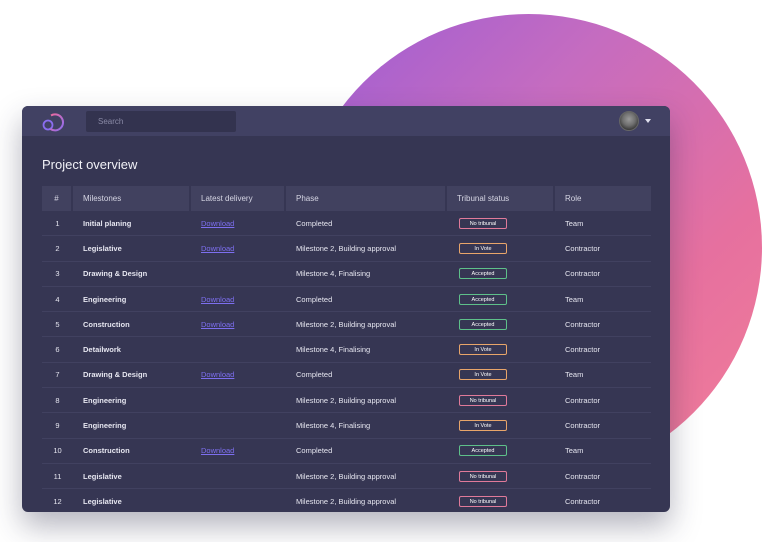 The image size is (768, 542). I want to click on top-bar, so click(346, 121).